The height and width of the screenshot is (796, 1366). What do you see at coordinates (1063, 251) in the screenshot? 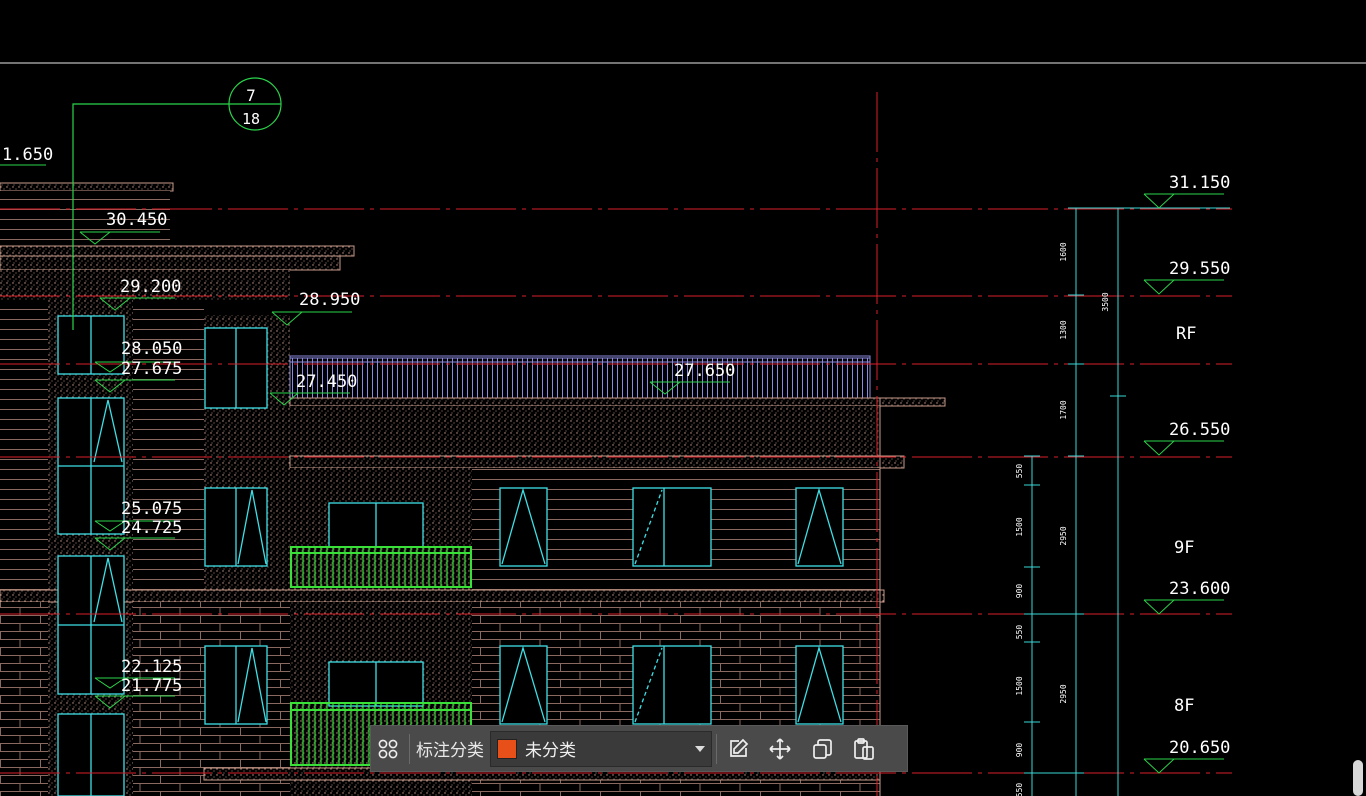
I see `dim-1600: 1600` at bounding box center [1063, 251].